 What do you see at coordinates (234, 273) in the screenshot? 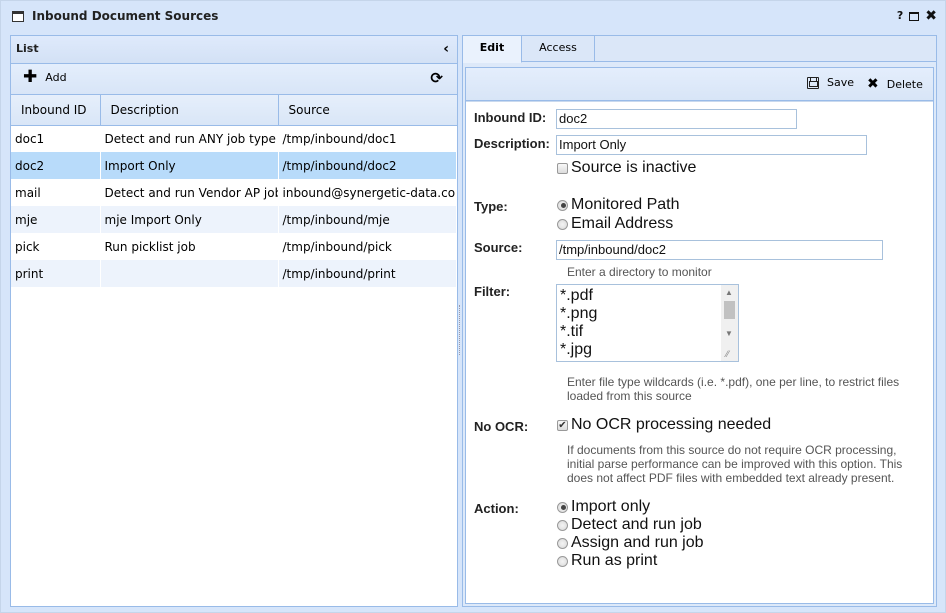
I see `table-row: print /tmp/inbound/print` at bounding box center [234, 273].